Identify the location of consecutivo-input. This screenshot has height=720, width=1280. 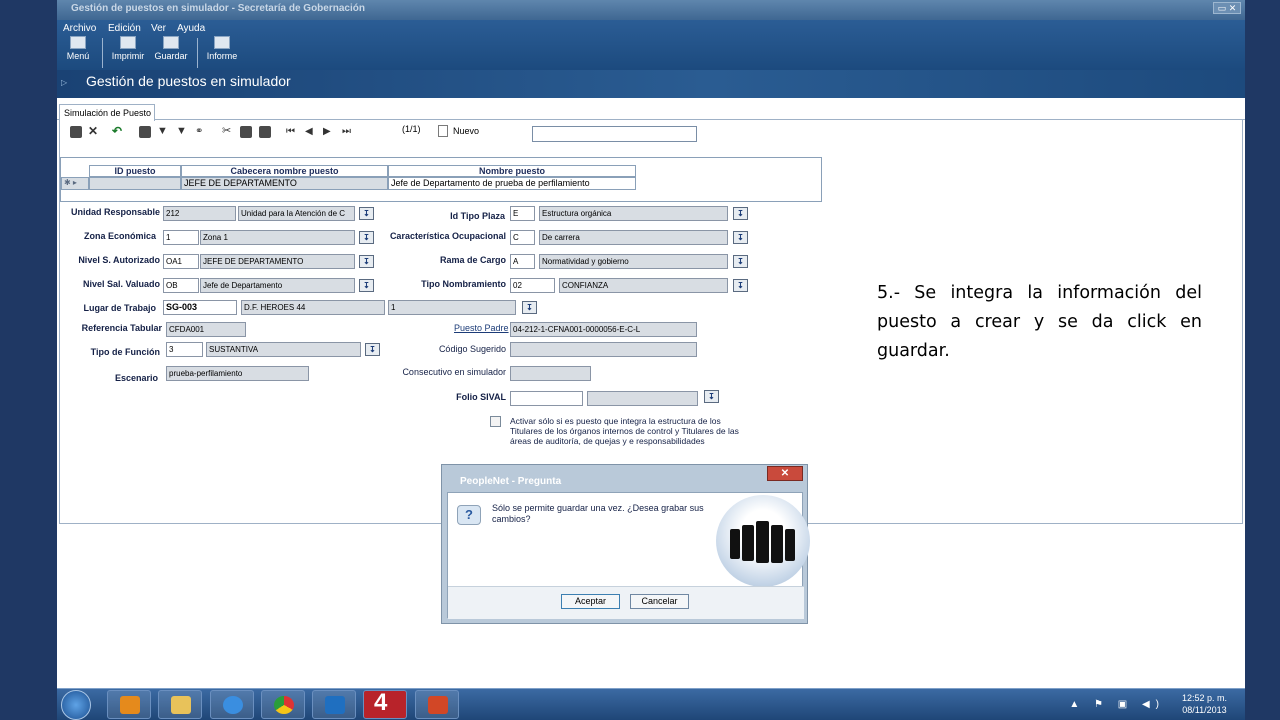
(550, 373).